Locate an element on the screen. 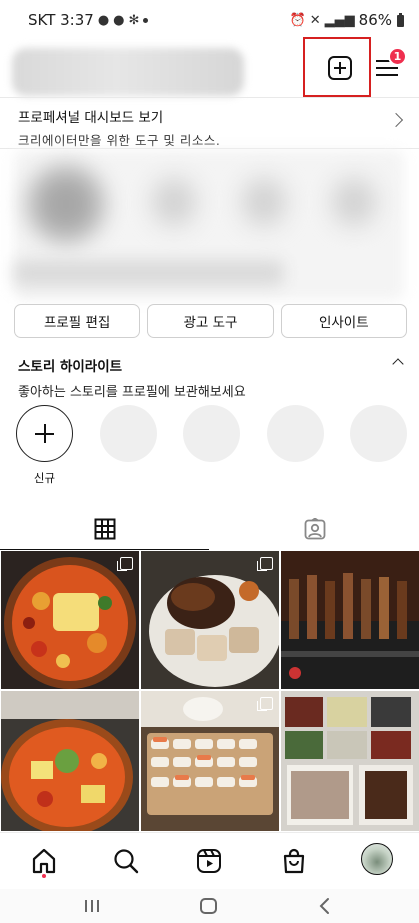 Image resolution: width=419 pixels, height=923 pixels. carrier-time: SKT 3:37 is located at coordinates (61, 20).